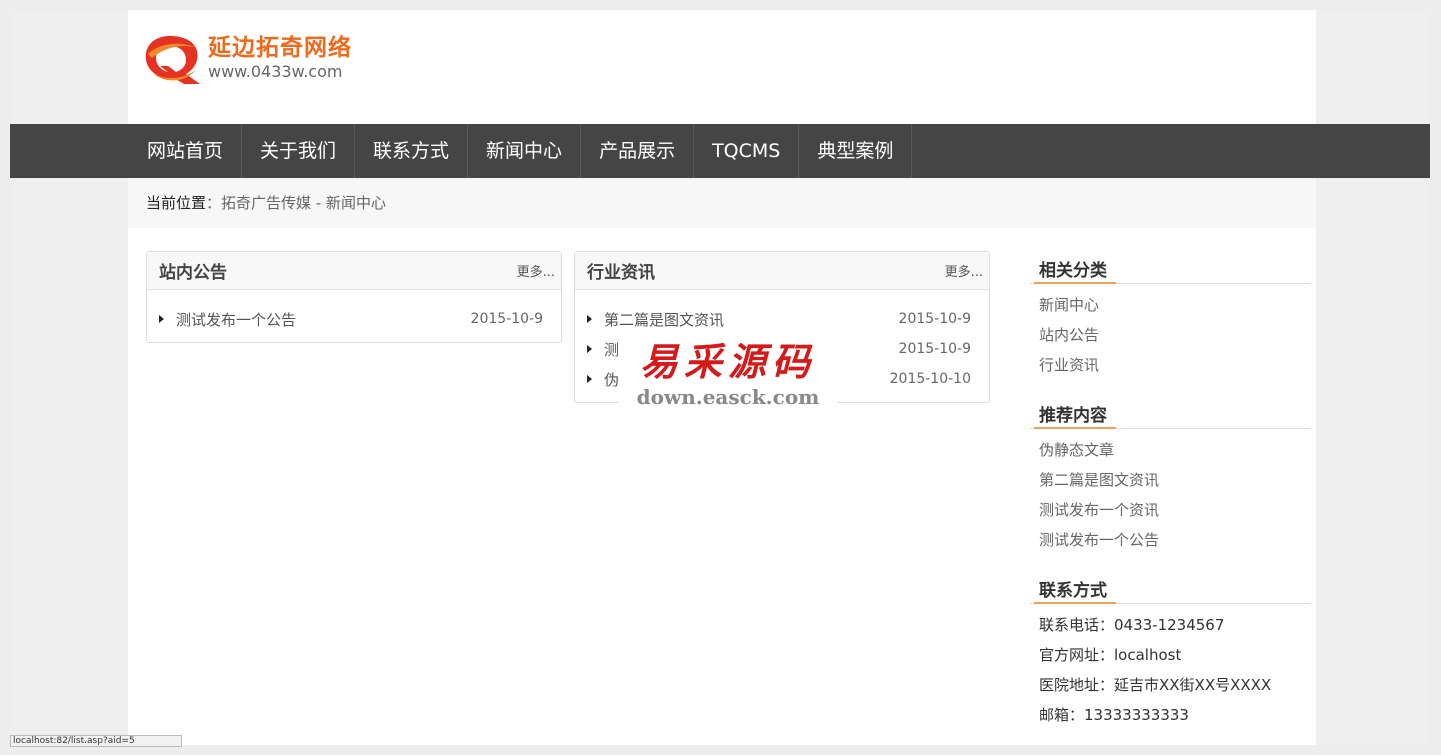  I want to click on logo-text: 延边拓奇网络 www.0433w.com, so click(280, 58).